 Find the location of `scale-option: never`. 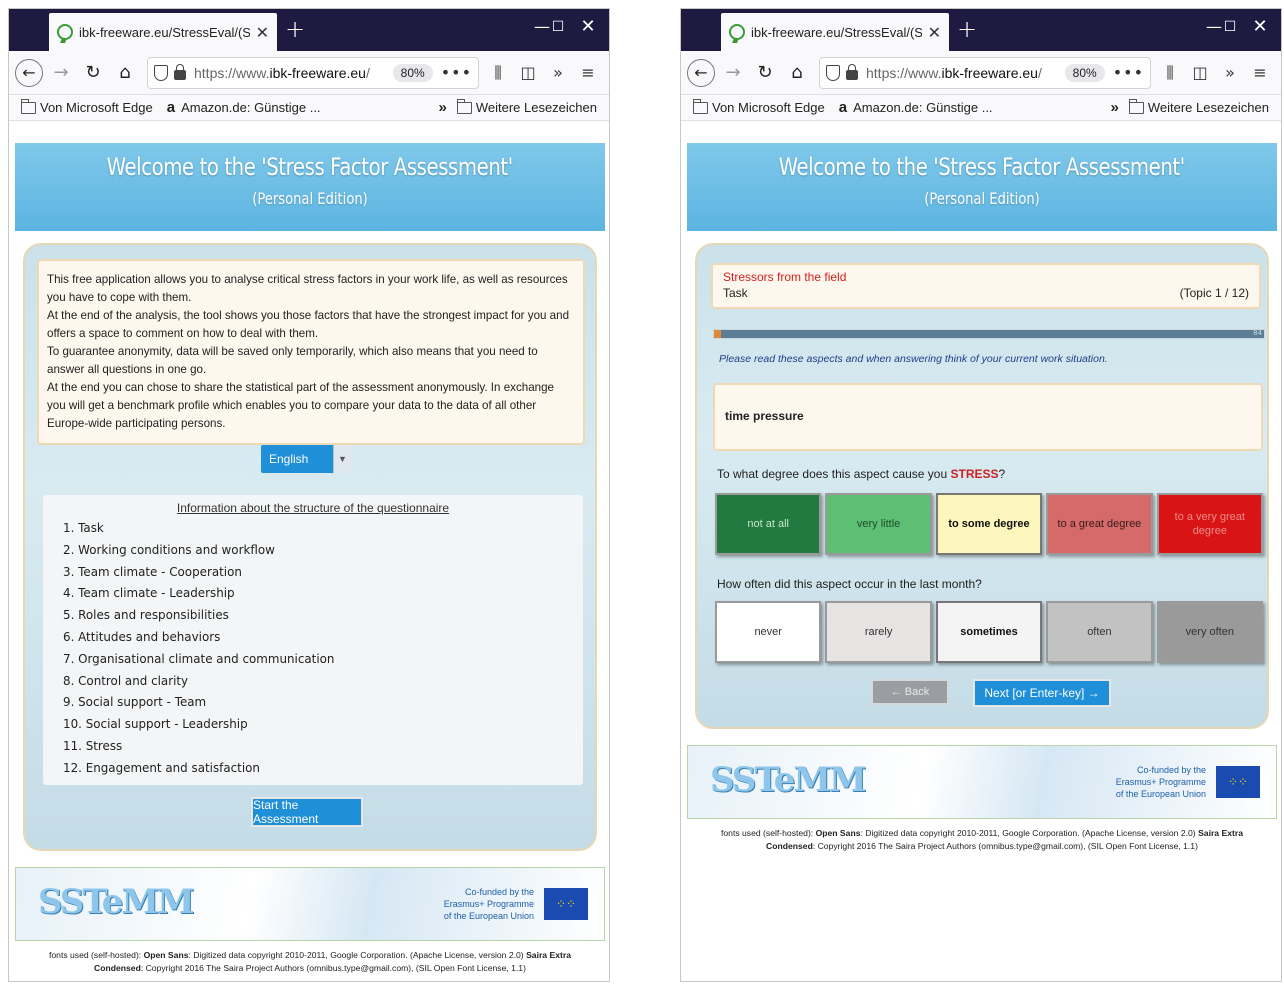

scale-option: never is located at coordinates (768, 632).